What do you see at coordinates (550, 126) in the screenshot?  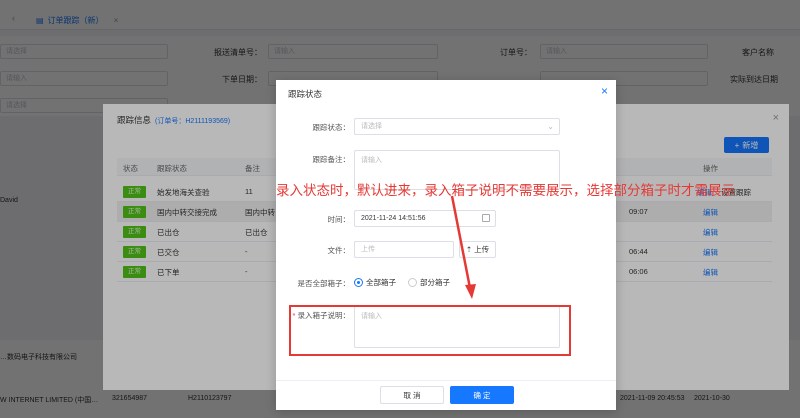 I see `chevron-down-icon: ⌄` at bounding box center [550, 126].